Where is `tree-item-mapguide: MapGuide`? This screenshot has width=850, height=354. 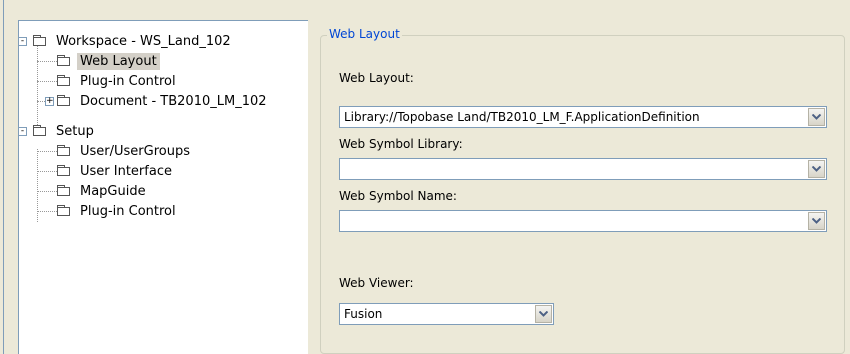 tree-item-mapguide: MapGuide is located at coordinates (103, 191).